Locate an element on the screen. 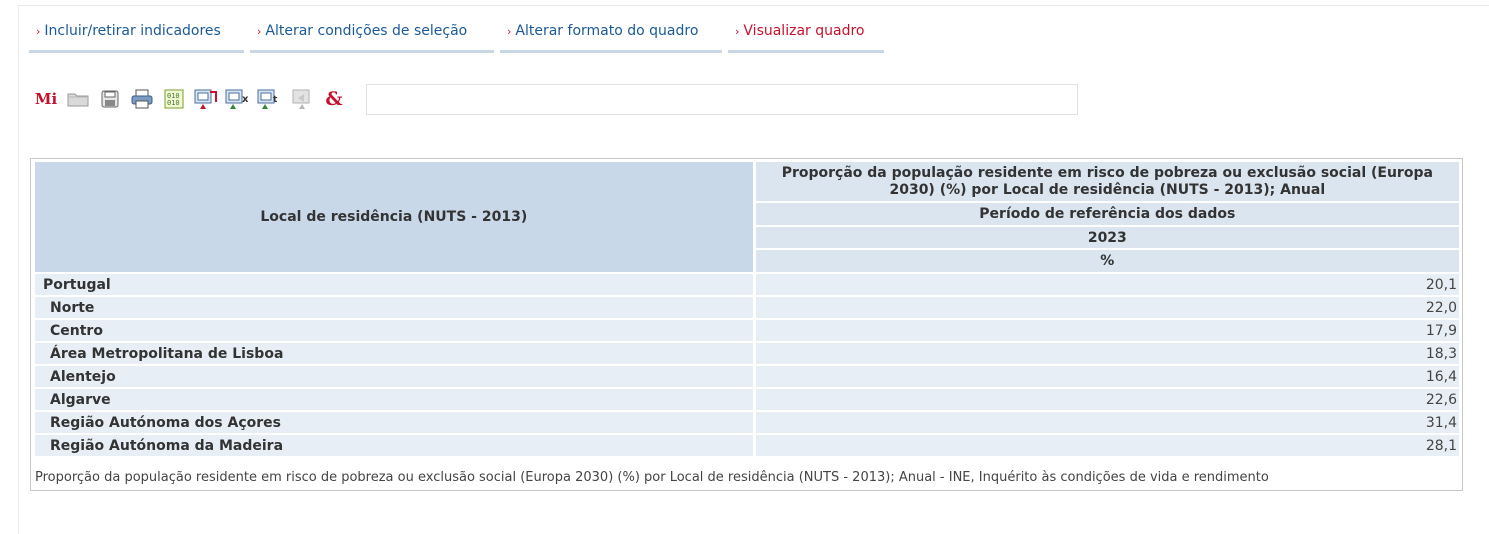  export-text-icon: t is located at coordinates (270, 99).